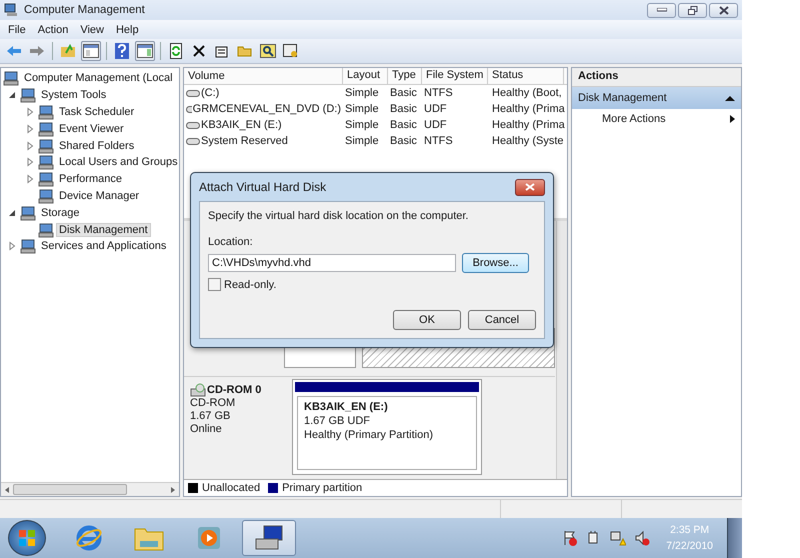 The width and height of the screenshot is (800, 558). Describe the element at coordinates (322, 488) in the screenshot. I see `legend-label: Primary partition` at that location.